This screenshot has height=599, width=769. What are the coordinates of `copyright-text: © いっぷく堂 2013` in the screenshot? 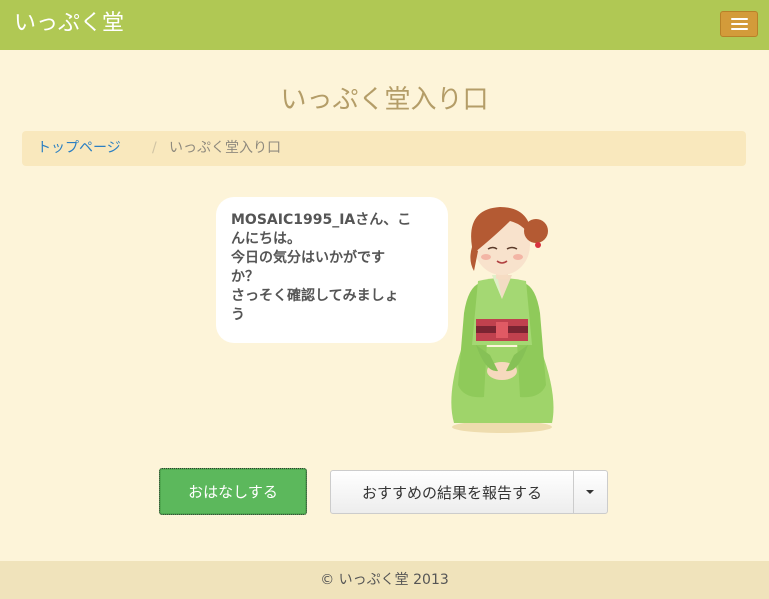 It's located at (384, 580).